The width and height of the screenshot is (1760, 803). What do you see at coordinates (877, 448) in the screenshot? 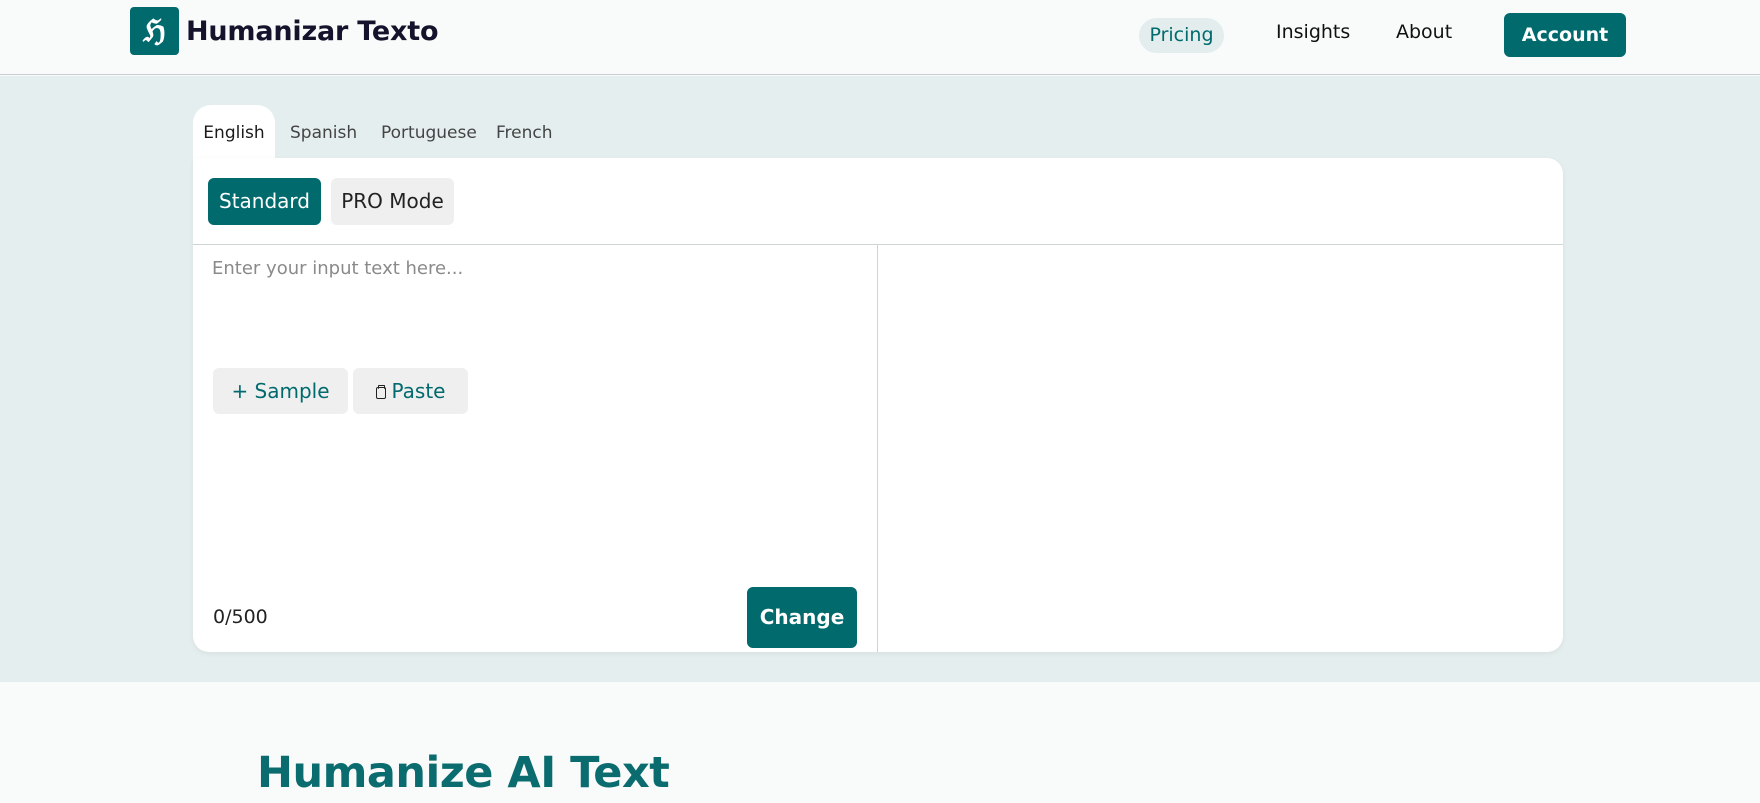
I see `column-divider` at bounding box center [877, 448].